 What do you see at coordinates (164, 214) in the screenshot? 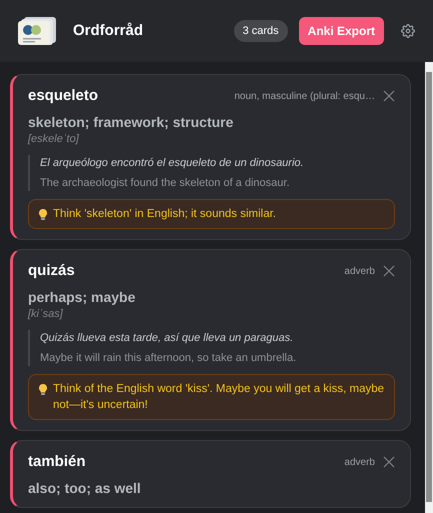
I see `tip-text: Think 'skeleton' in English; it sounds similar.` at bounding box center [164, 214].